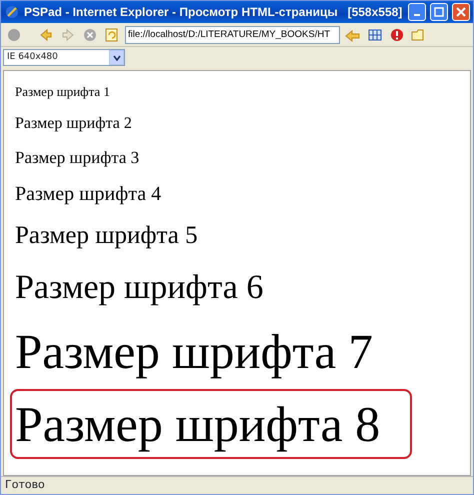 The height and width of the screenshot is (495, 474). I want to click on close-icon, so click(461, 12).